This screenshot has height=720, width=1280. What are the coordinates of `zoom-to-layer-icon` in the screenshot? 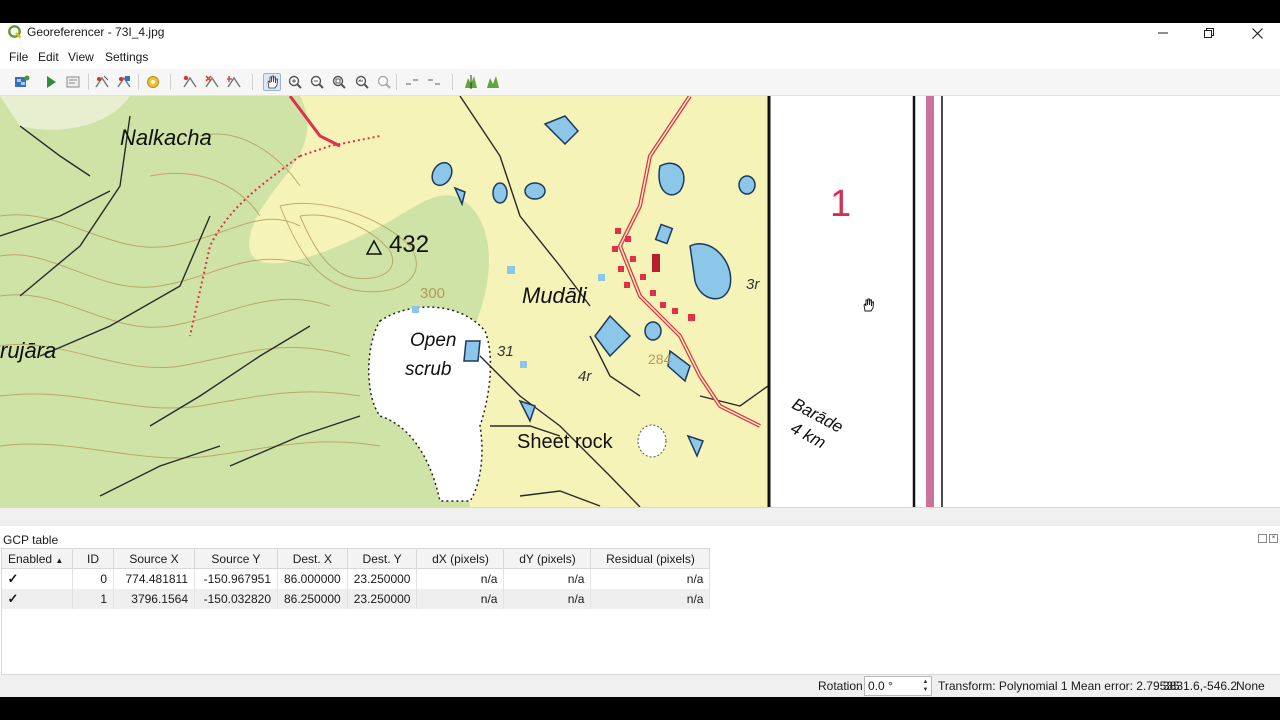 It's located at (339, 82).